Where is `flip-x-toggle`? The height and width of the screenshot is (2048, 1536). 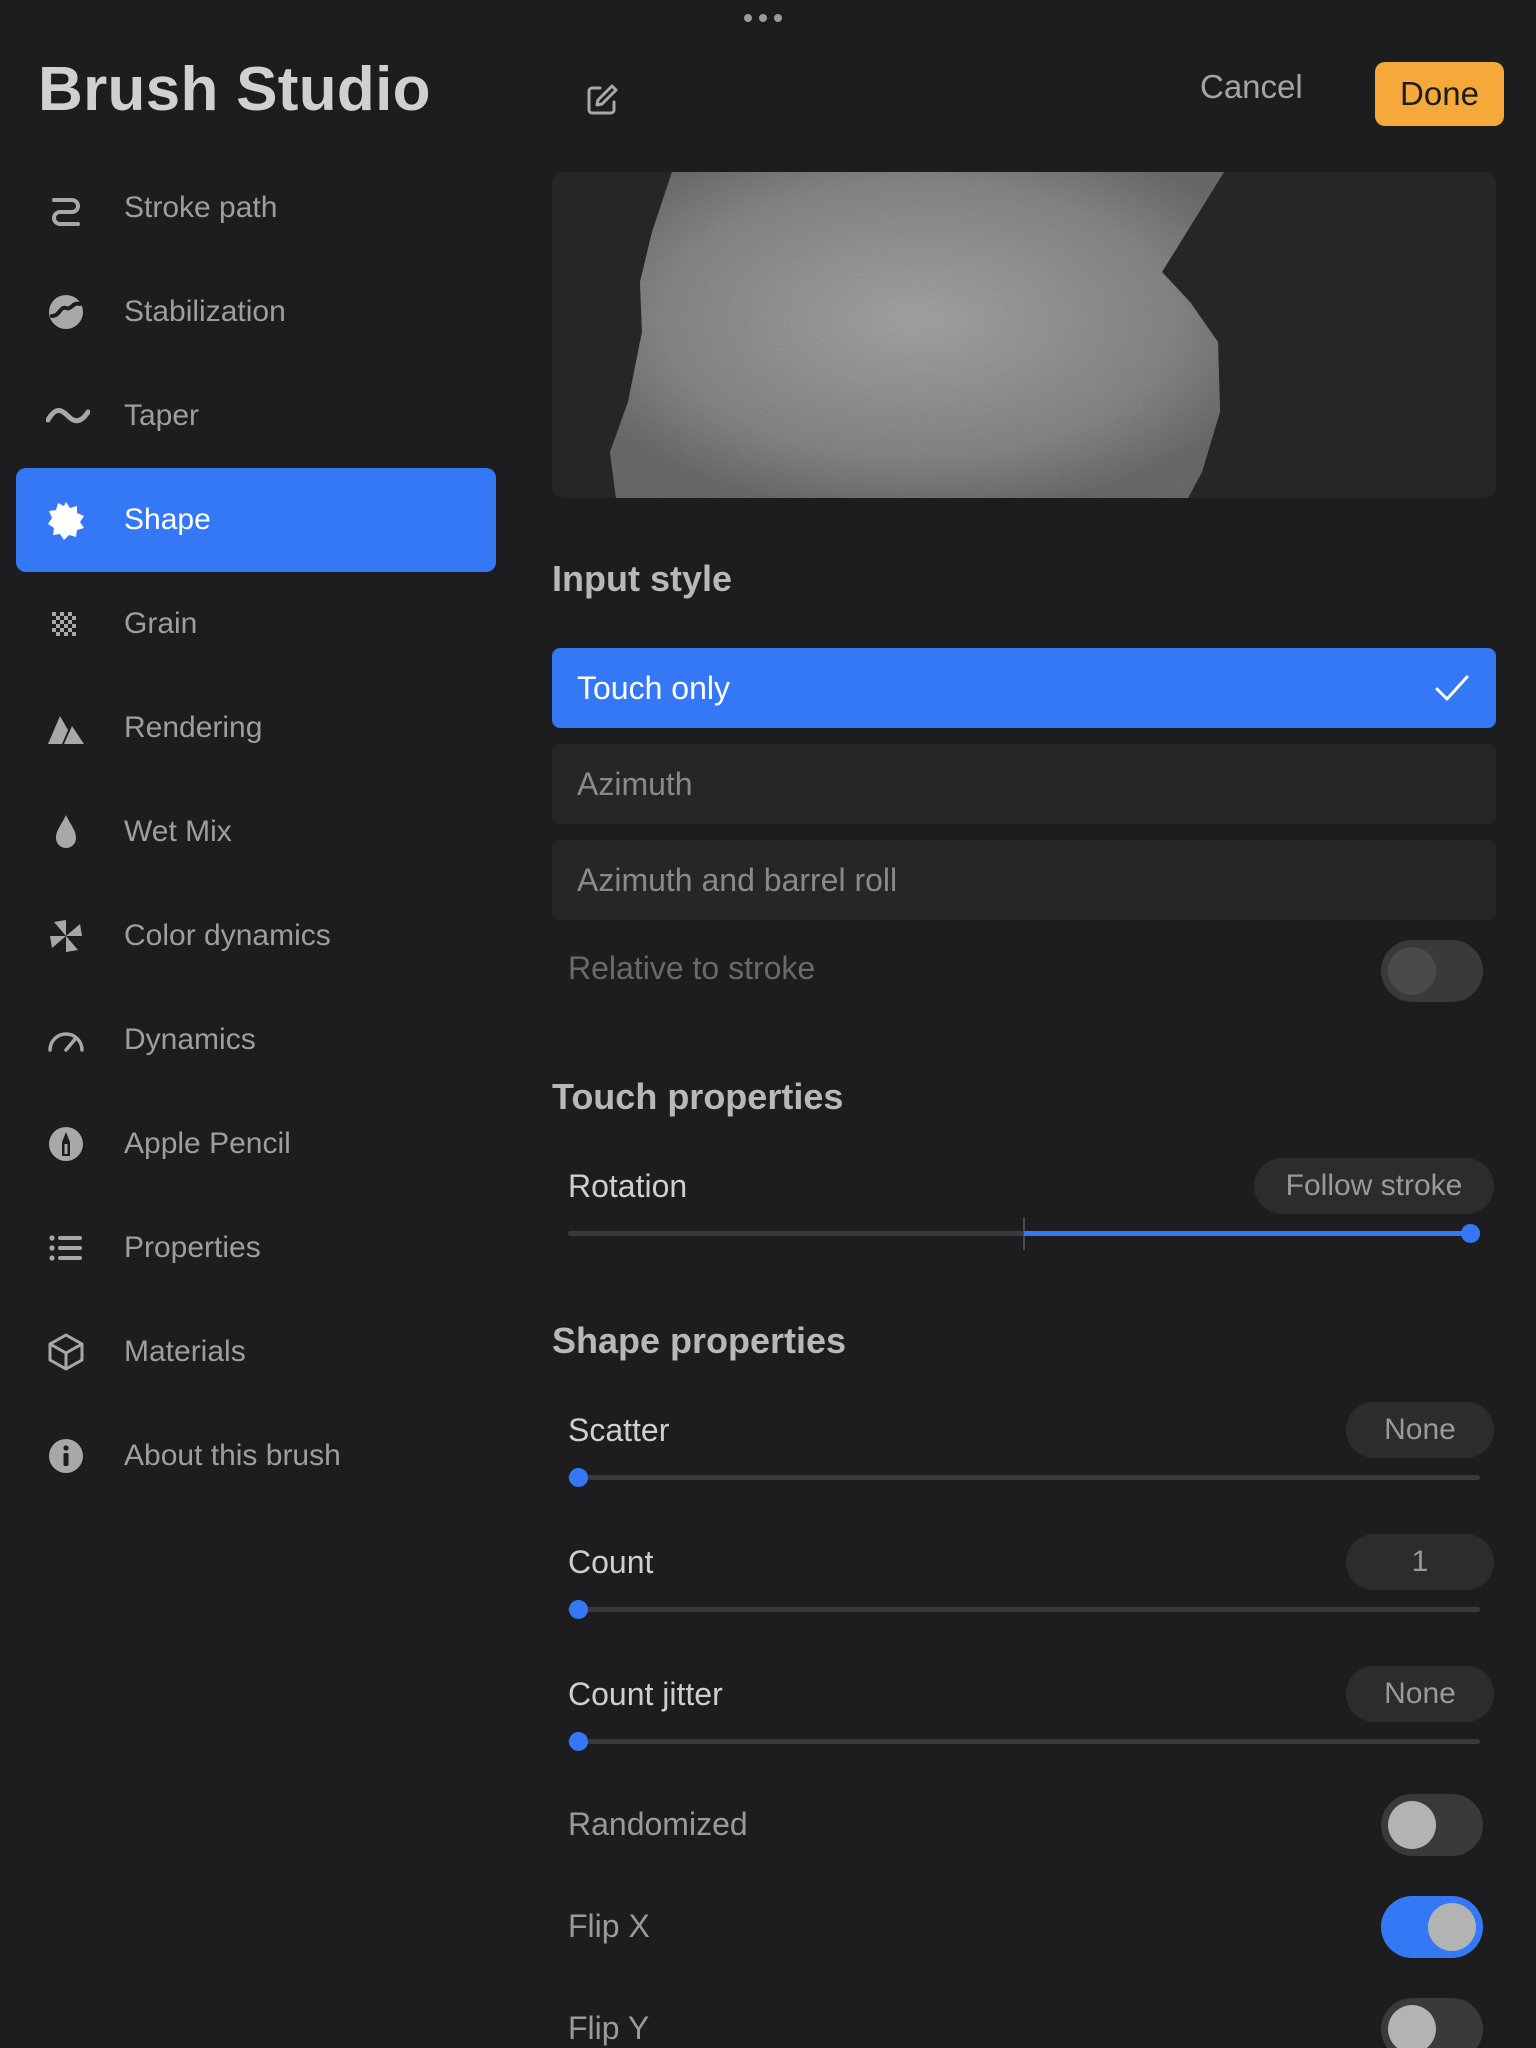 flip-x-toggle is located at coordinates (1432, 1927).